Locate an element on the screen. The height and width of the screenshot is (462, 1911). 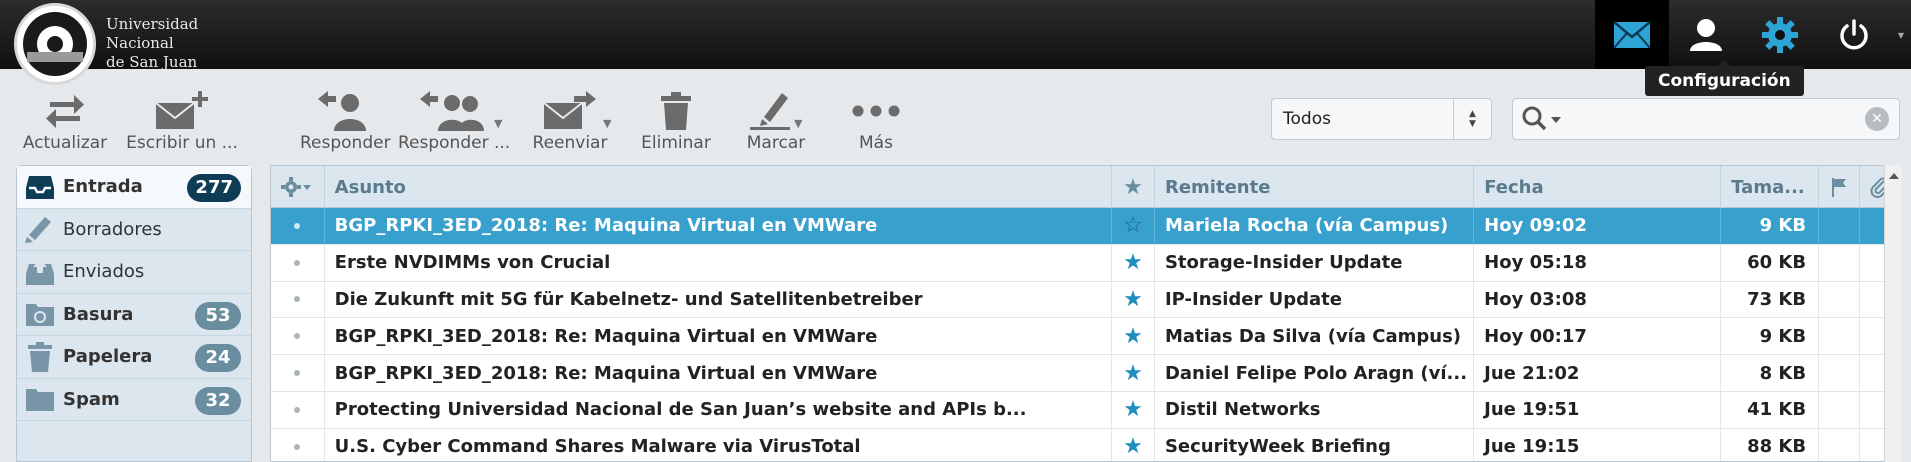
from-text: Distil Networks is located at coordinates (1242, 410).